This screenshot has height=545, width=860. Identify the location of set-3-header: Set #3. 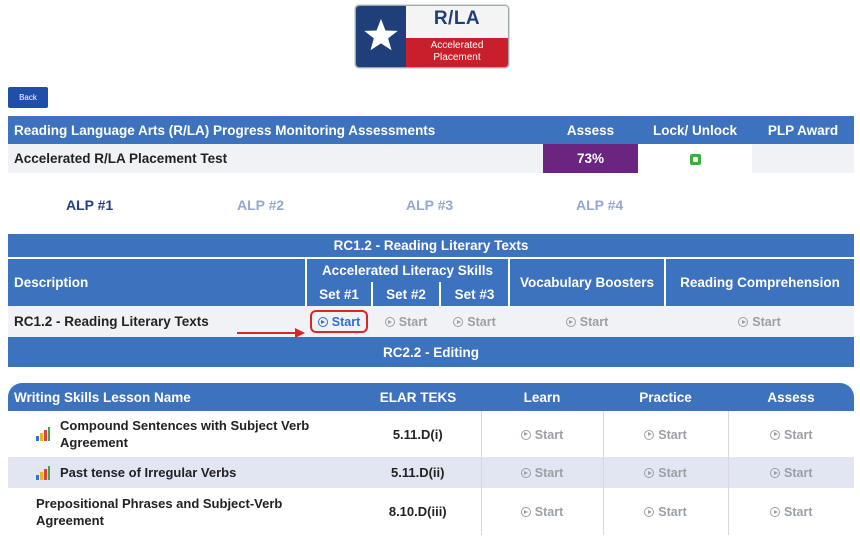
(475, 294).